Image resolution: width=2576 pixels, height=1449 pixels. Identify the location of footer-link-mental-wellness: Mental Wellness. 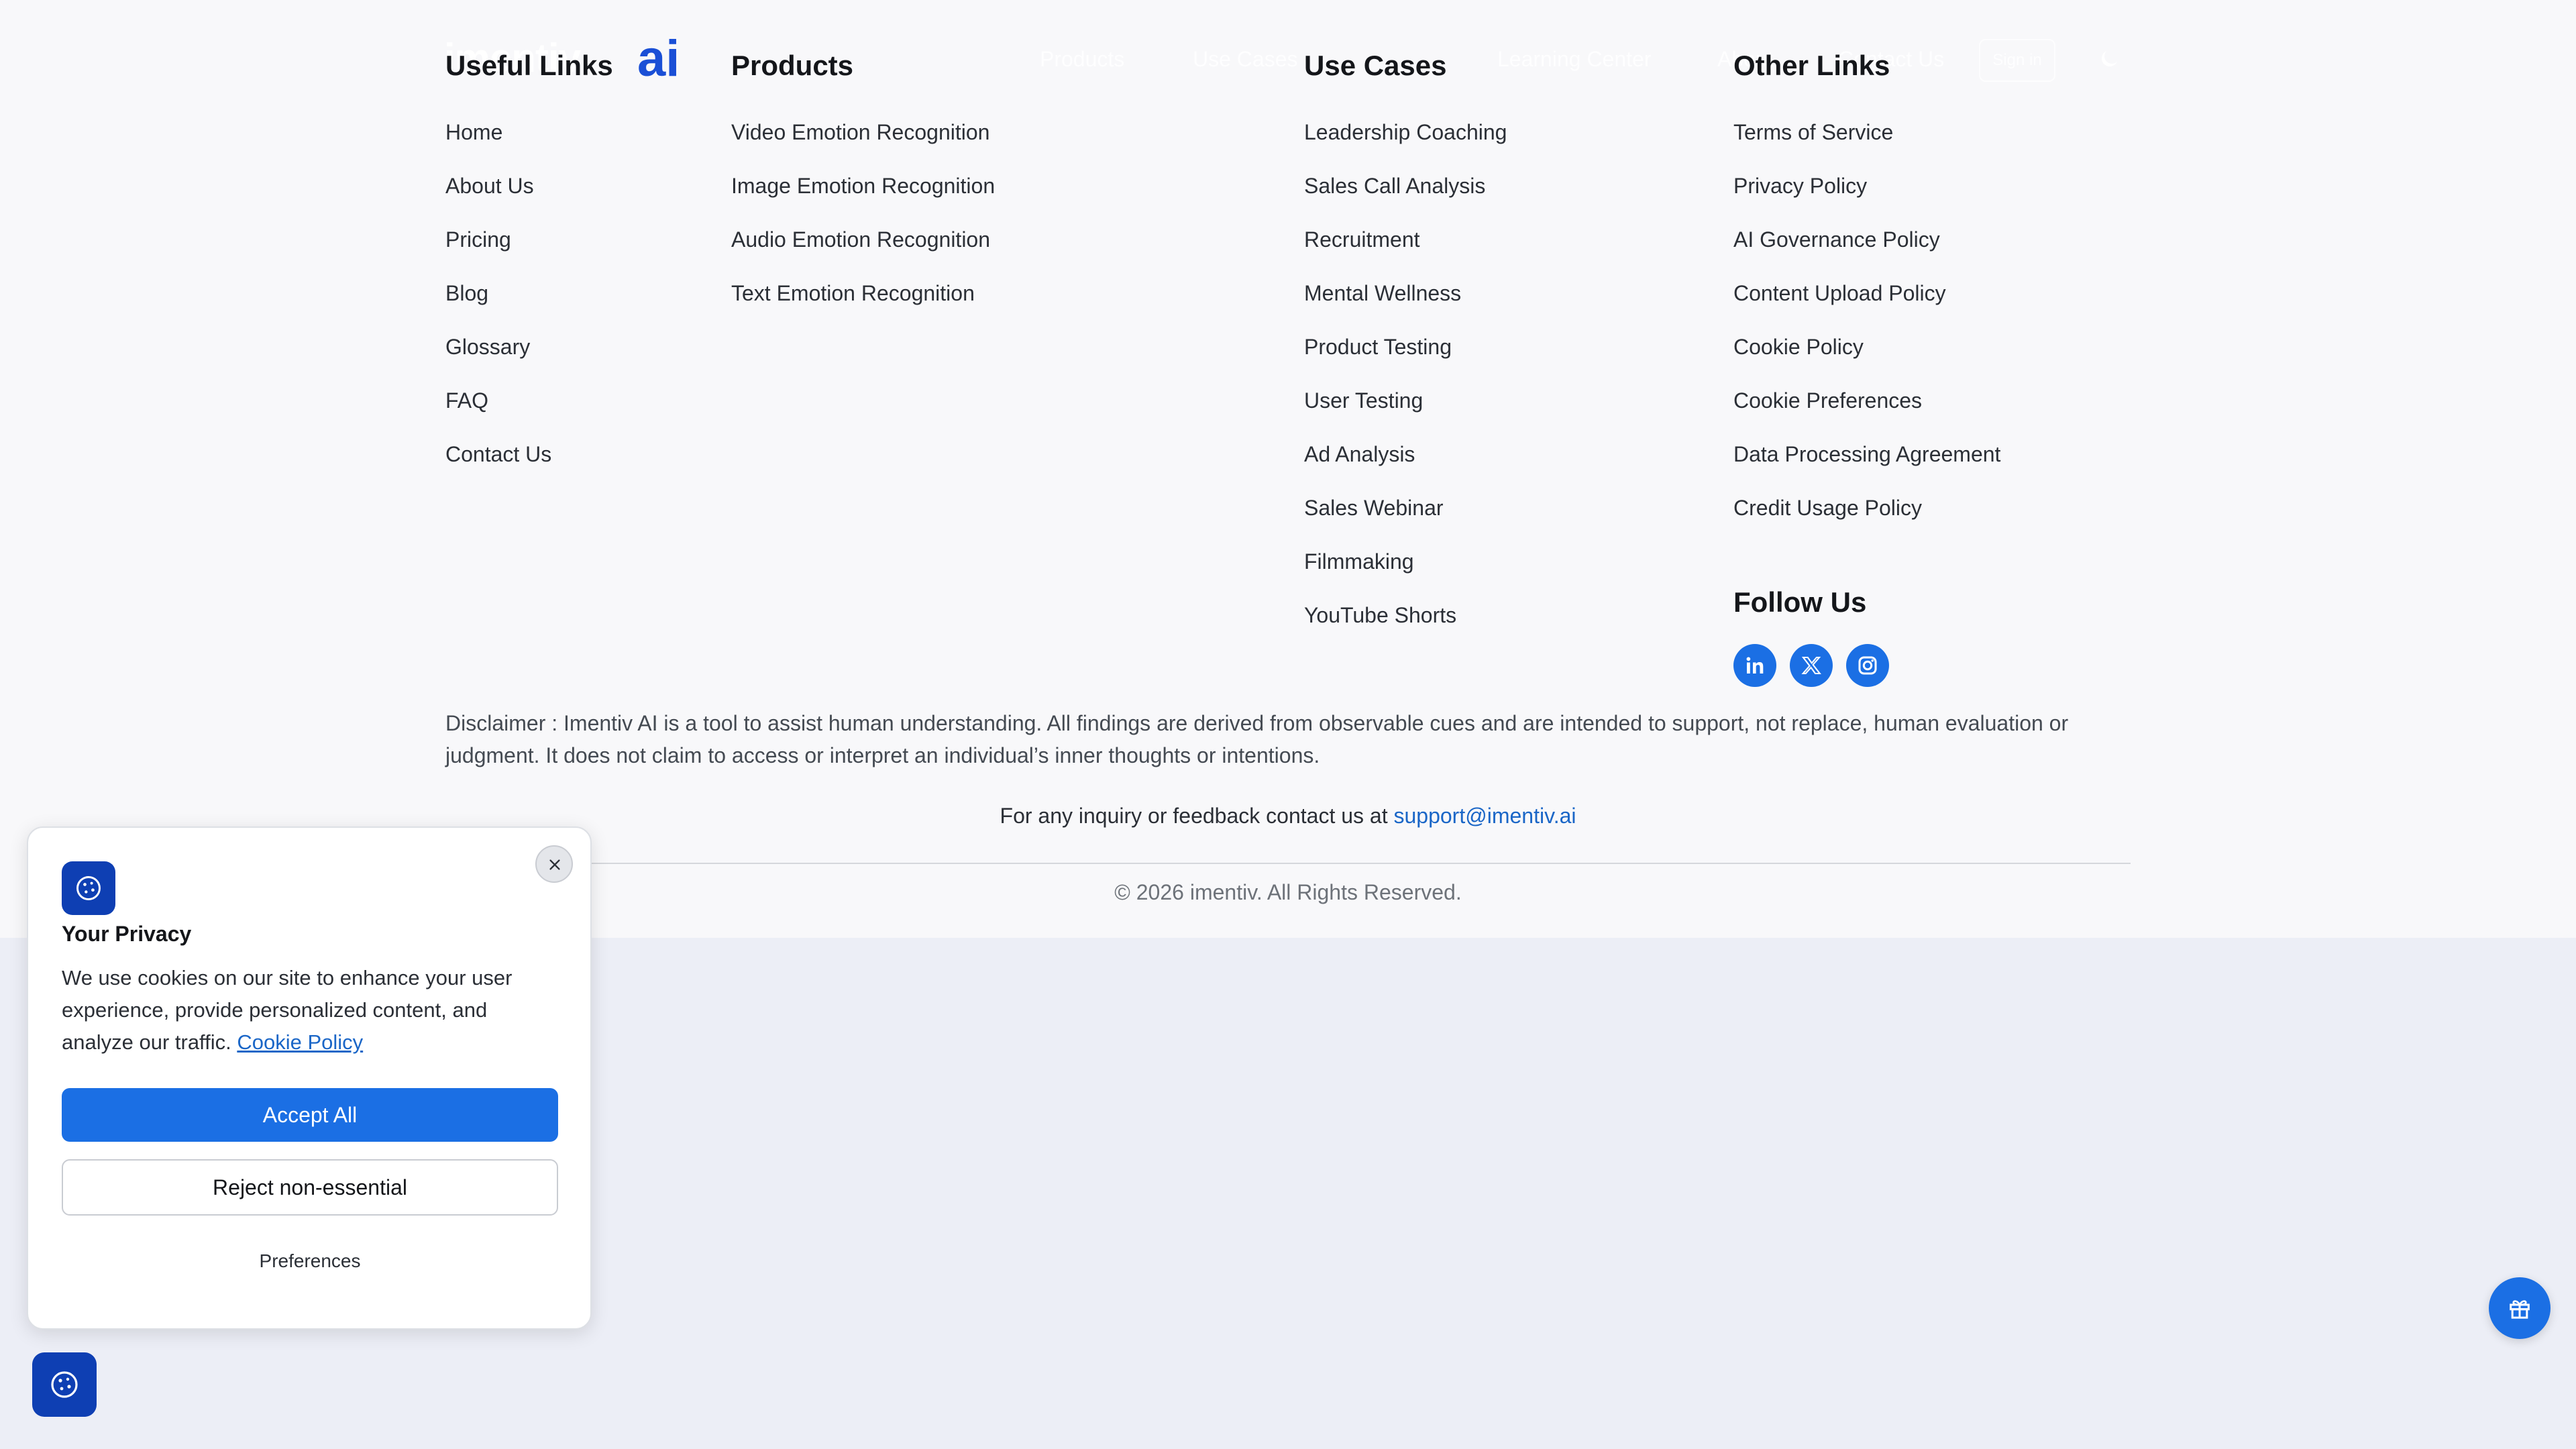
(1405, 307).